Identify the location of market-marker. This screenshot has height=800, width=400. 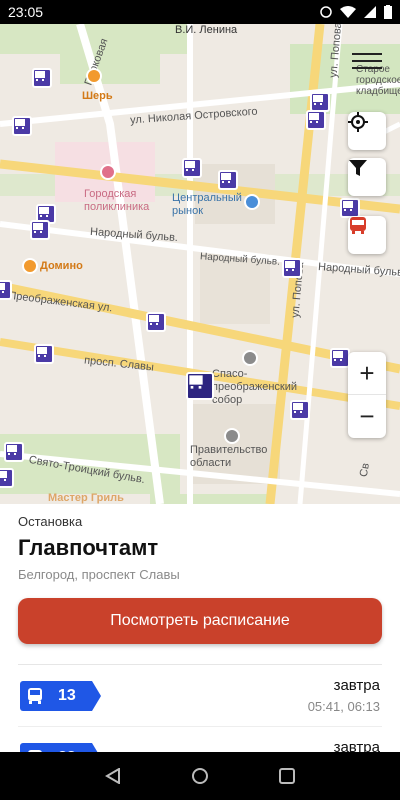
(252, 202).